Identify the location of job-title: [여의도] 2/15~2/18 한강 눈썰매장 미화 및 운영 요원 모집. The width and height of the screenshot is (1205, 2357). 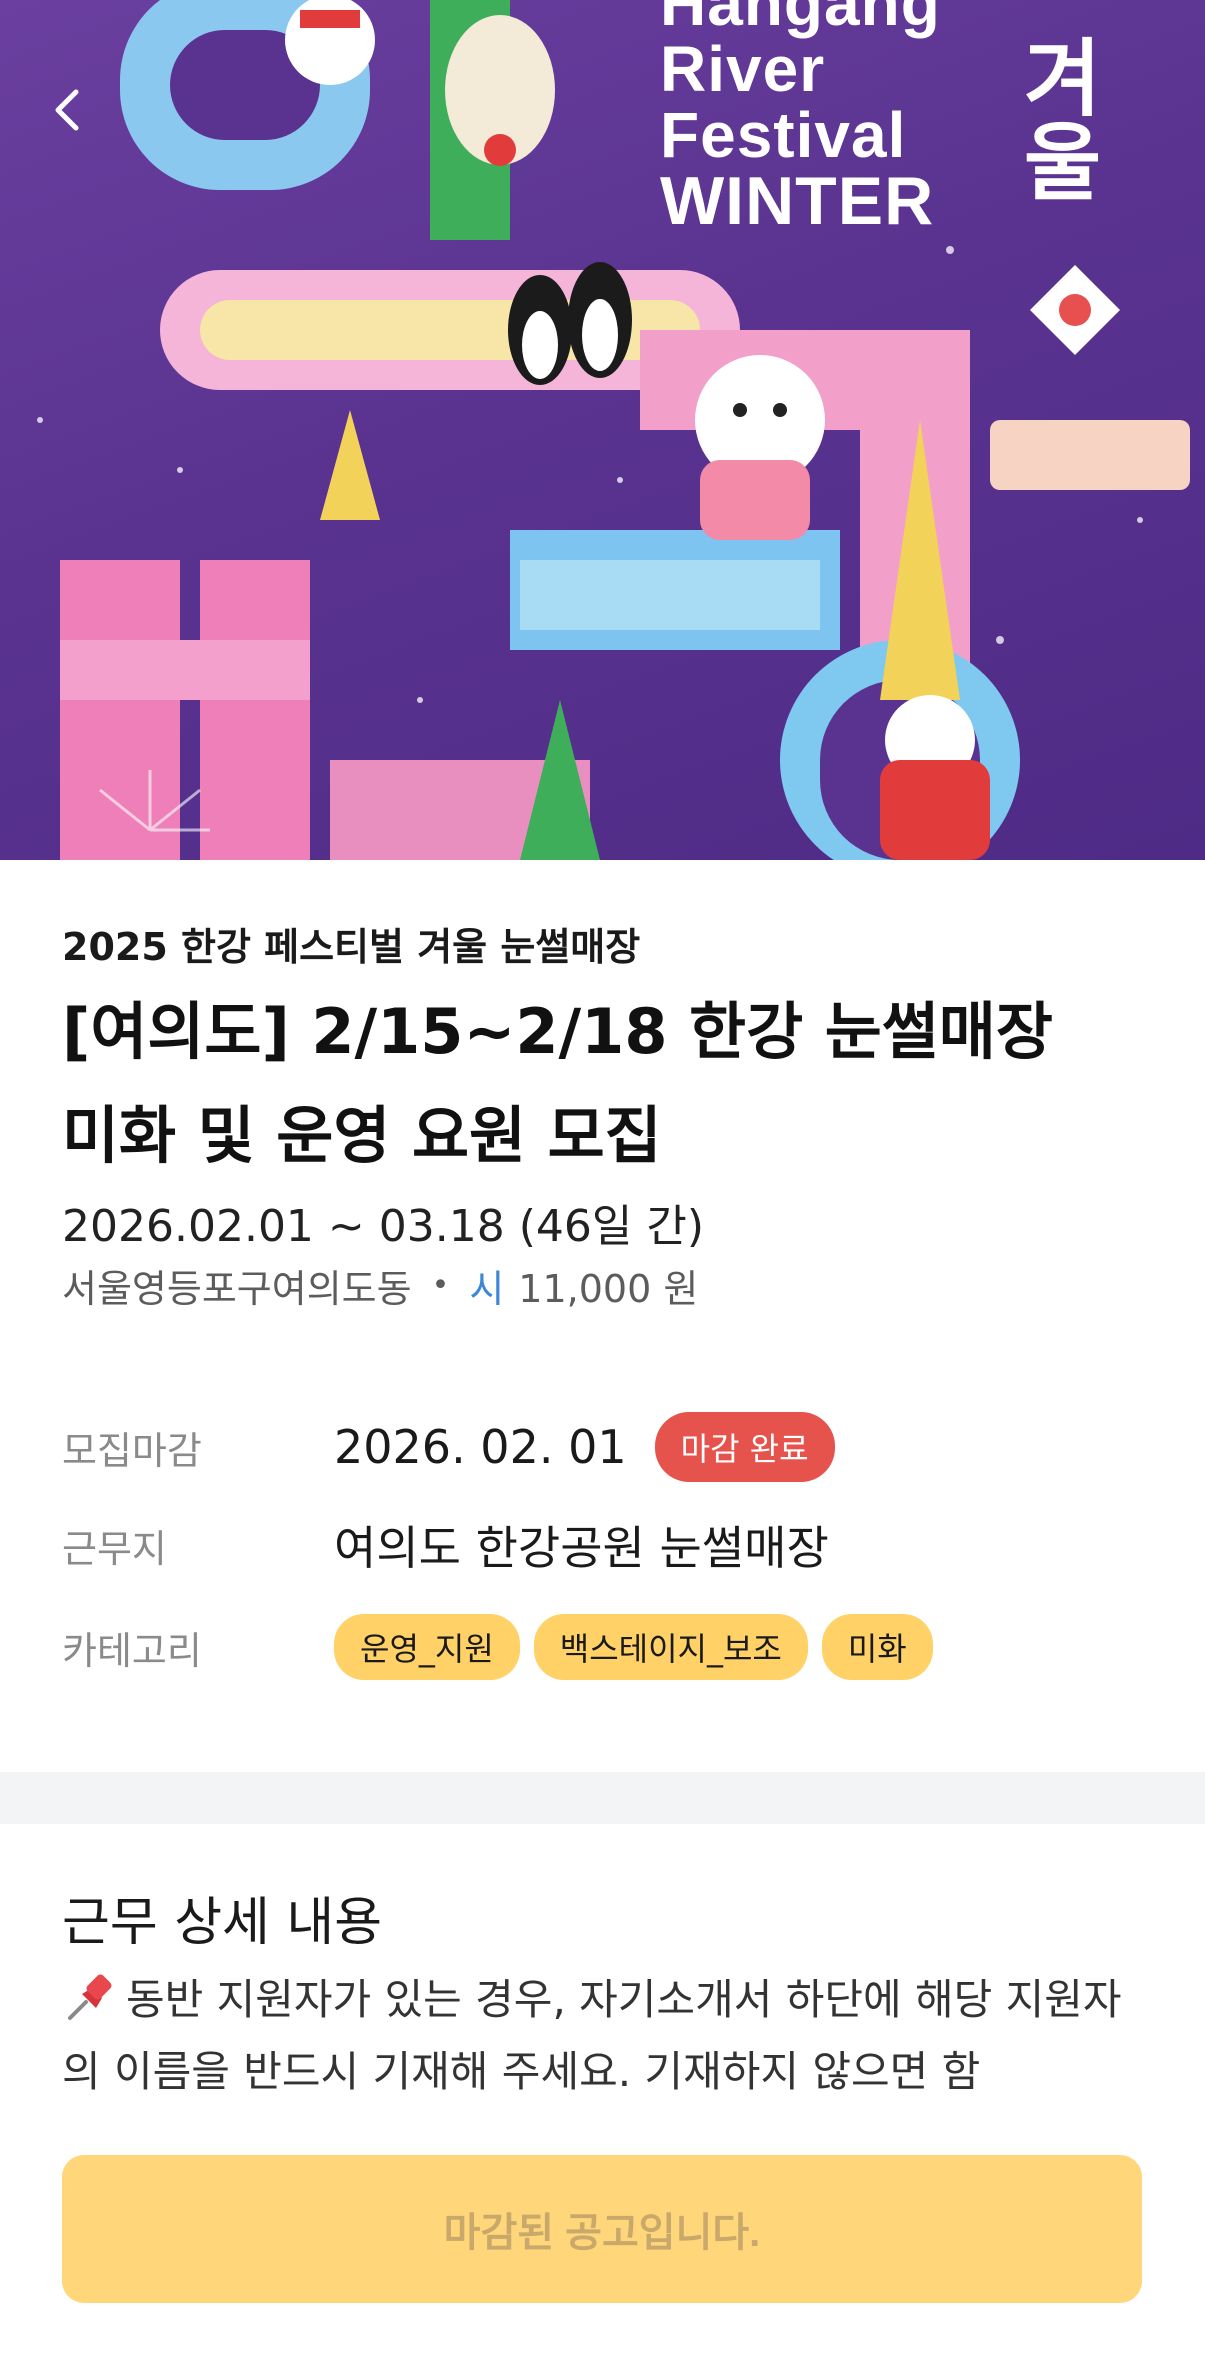
(557, 1083).